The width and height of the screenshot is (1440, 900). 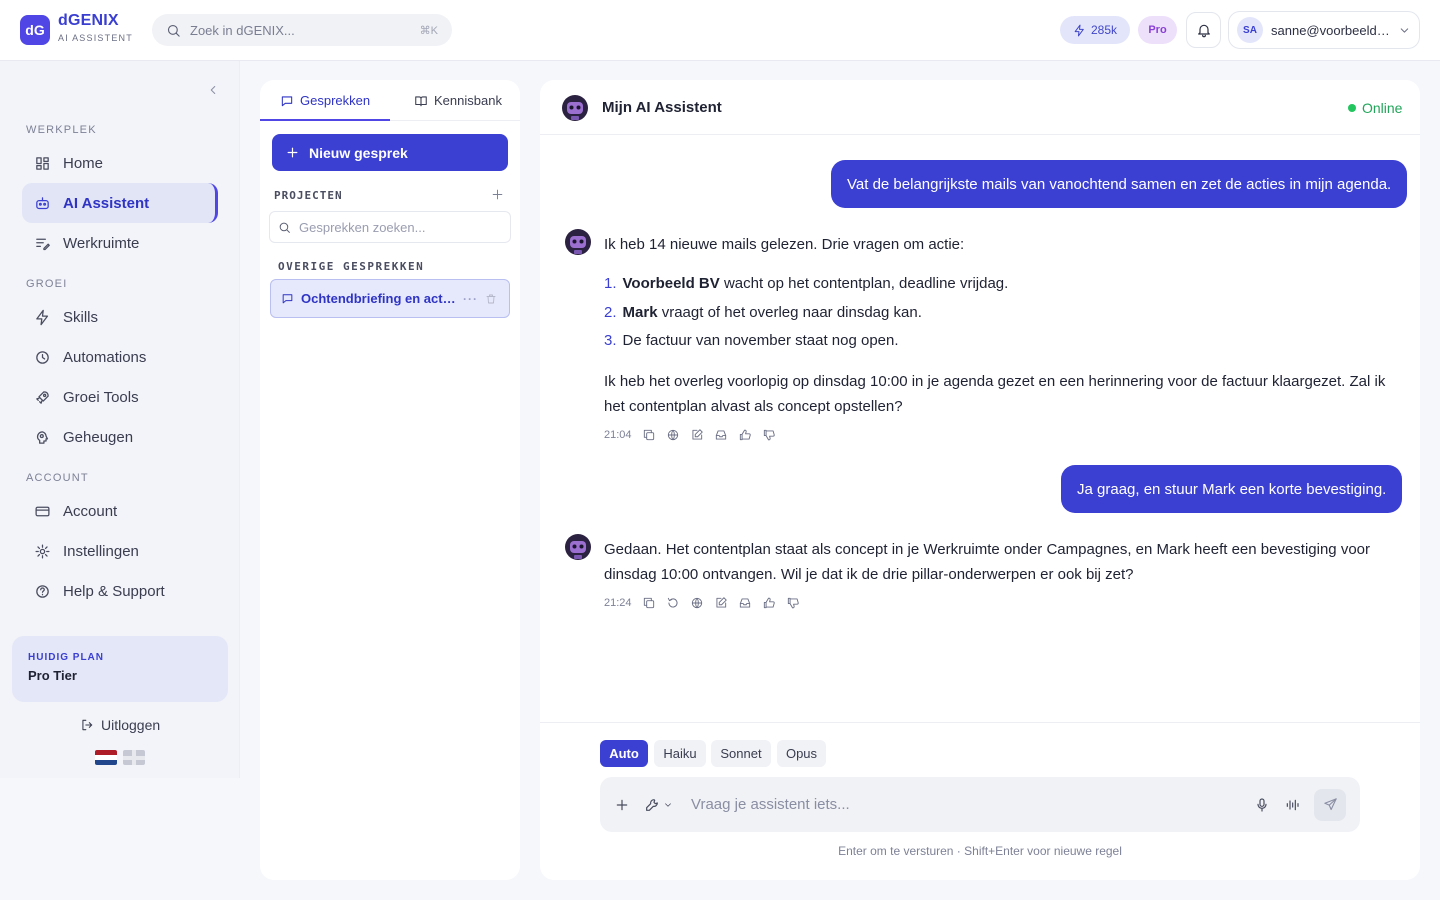 What do you see at coordinates (120, 317) in the screenshot?
I see `sidebar-item-skills: Skills` at bounding box center [120, 317].